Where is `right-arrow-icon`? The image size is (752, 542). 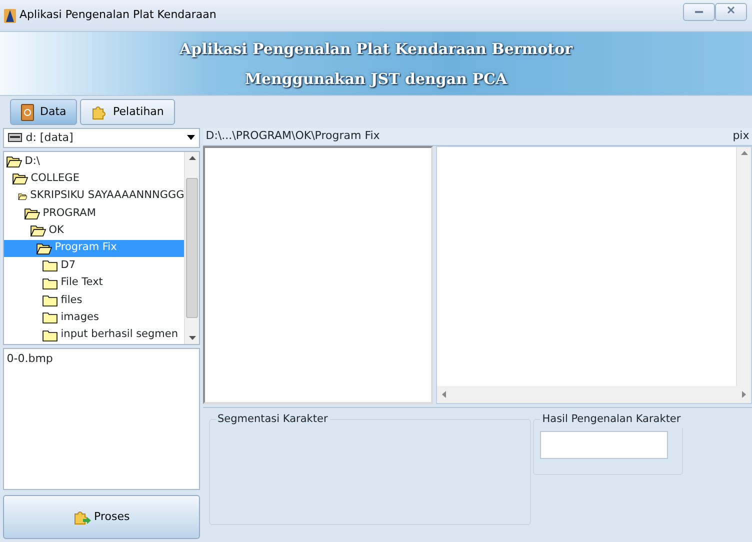 right-arrow-icon is located at coordinates (744, 394).